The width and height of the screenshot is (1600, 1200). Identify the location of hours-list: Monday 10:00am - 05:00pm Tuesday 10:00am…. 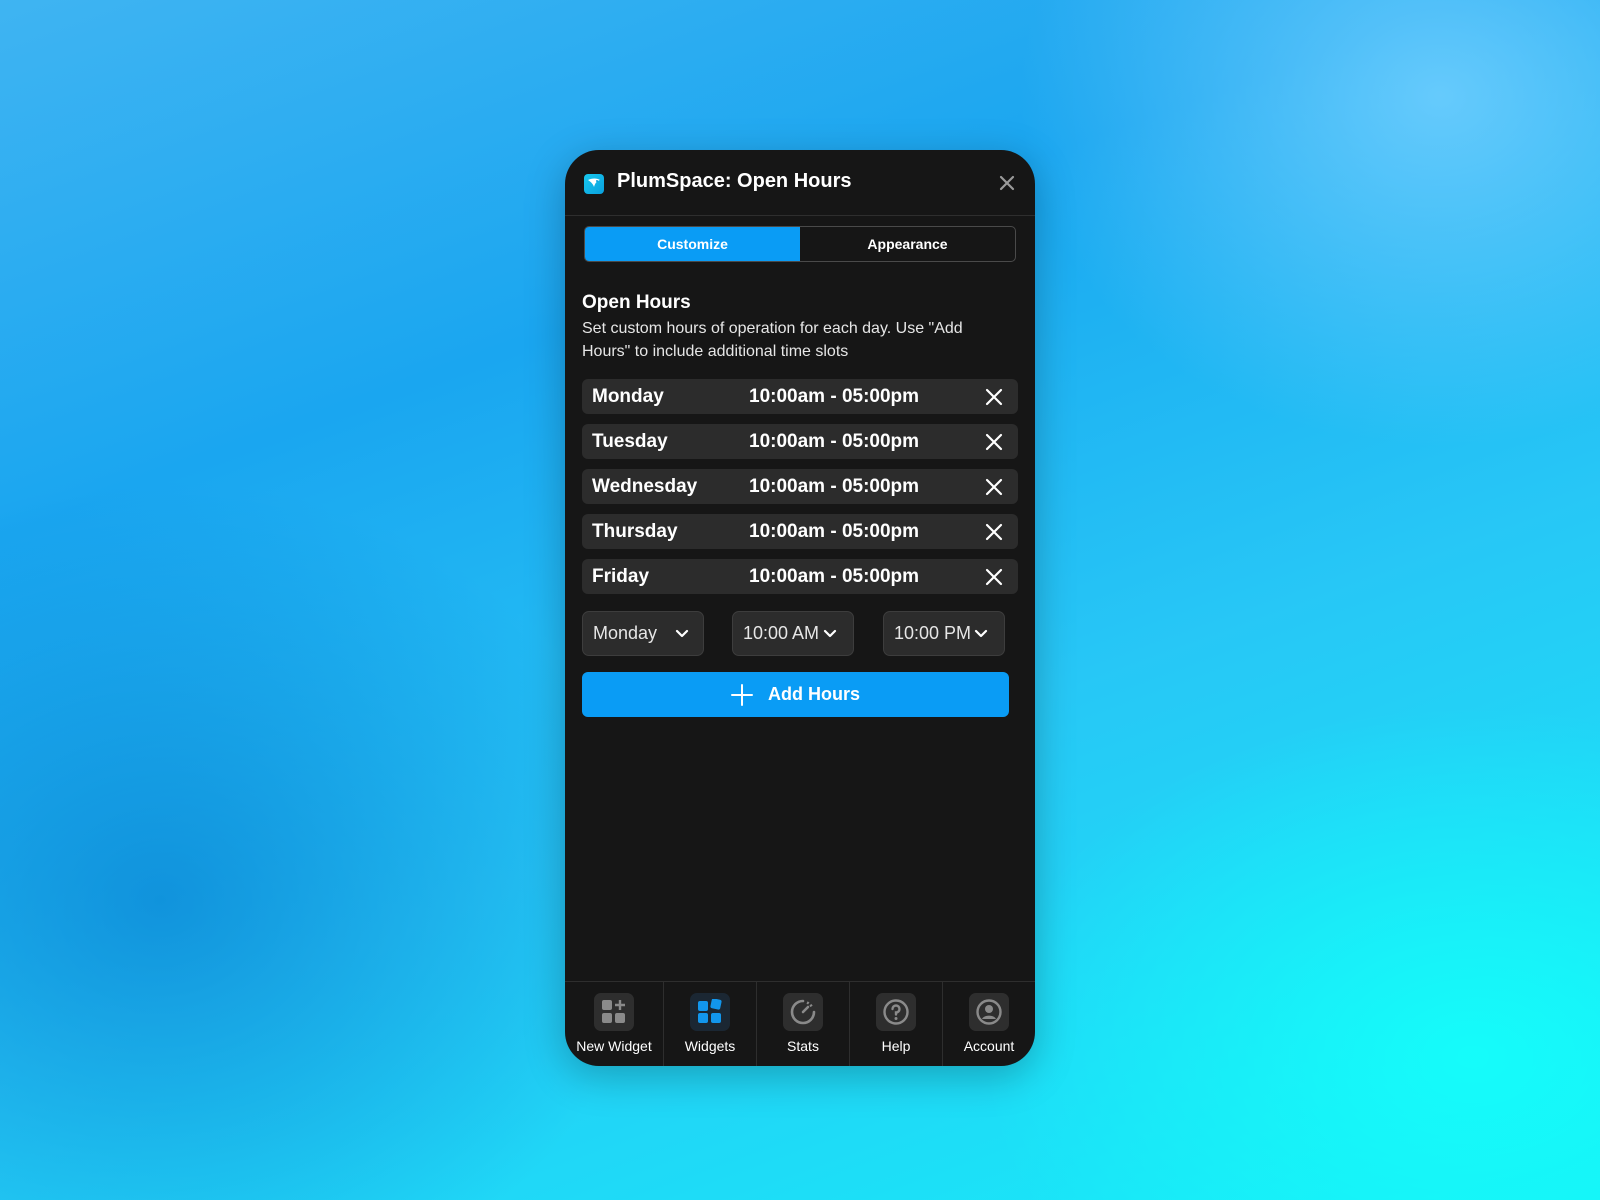
(800, 491).